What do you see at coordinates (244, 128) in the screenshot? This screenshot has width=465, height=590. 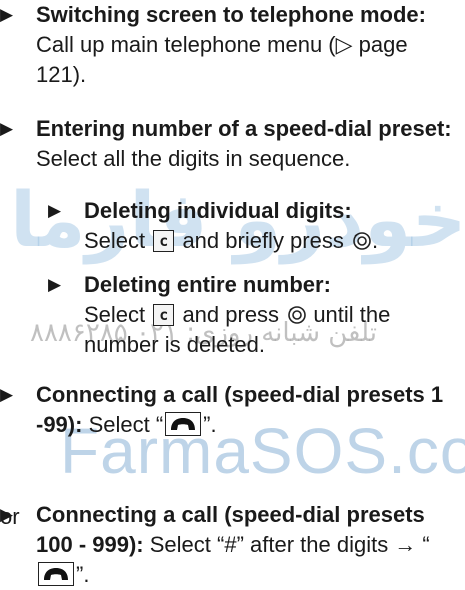 I see `list-item-heading: Entering number of a speed-dial preset:` at bounding box center [244, 128].